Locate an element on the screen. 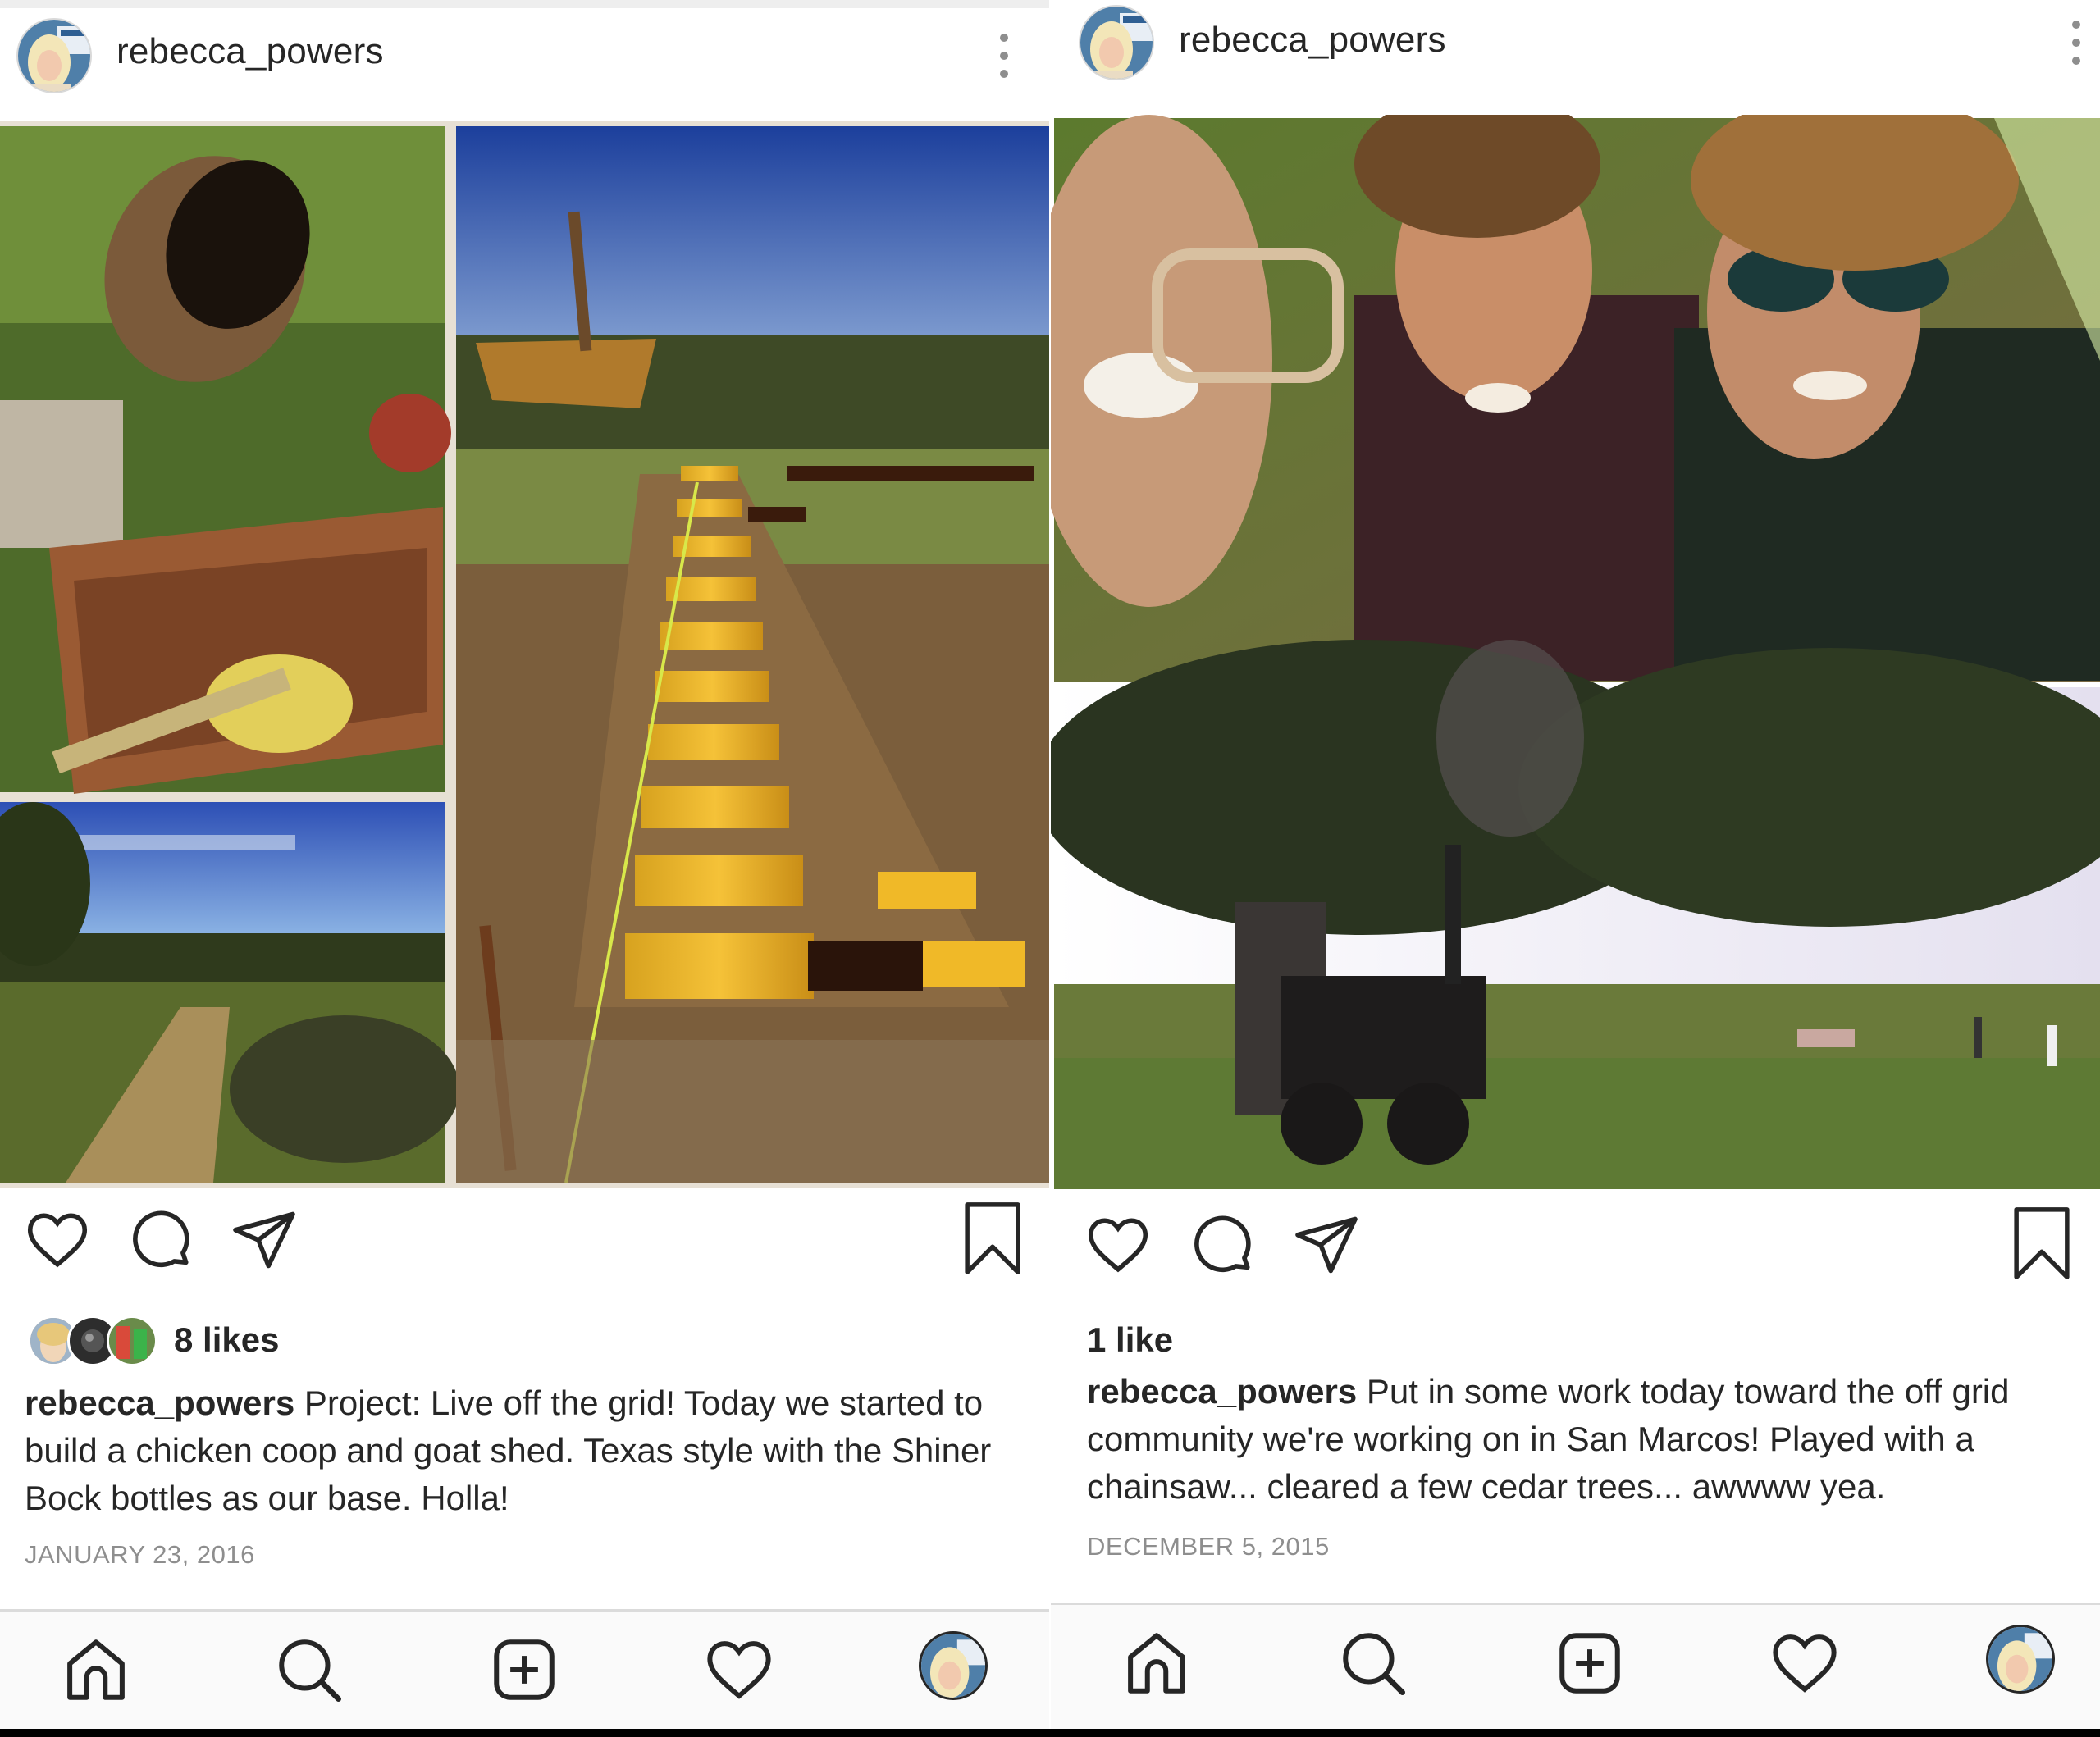 The image size is (2100, 1737). likes-count: 1 like is located at coordinates (1130, 1340).